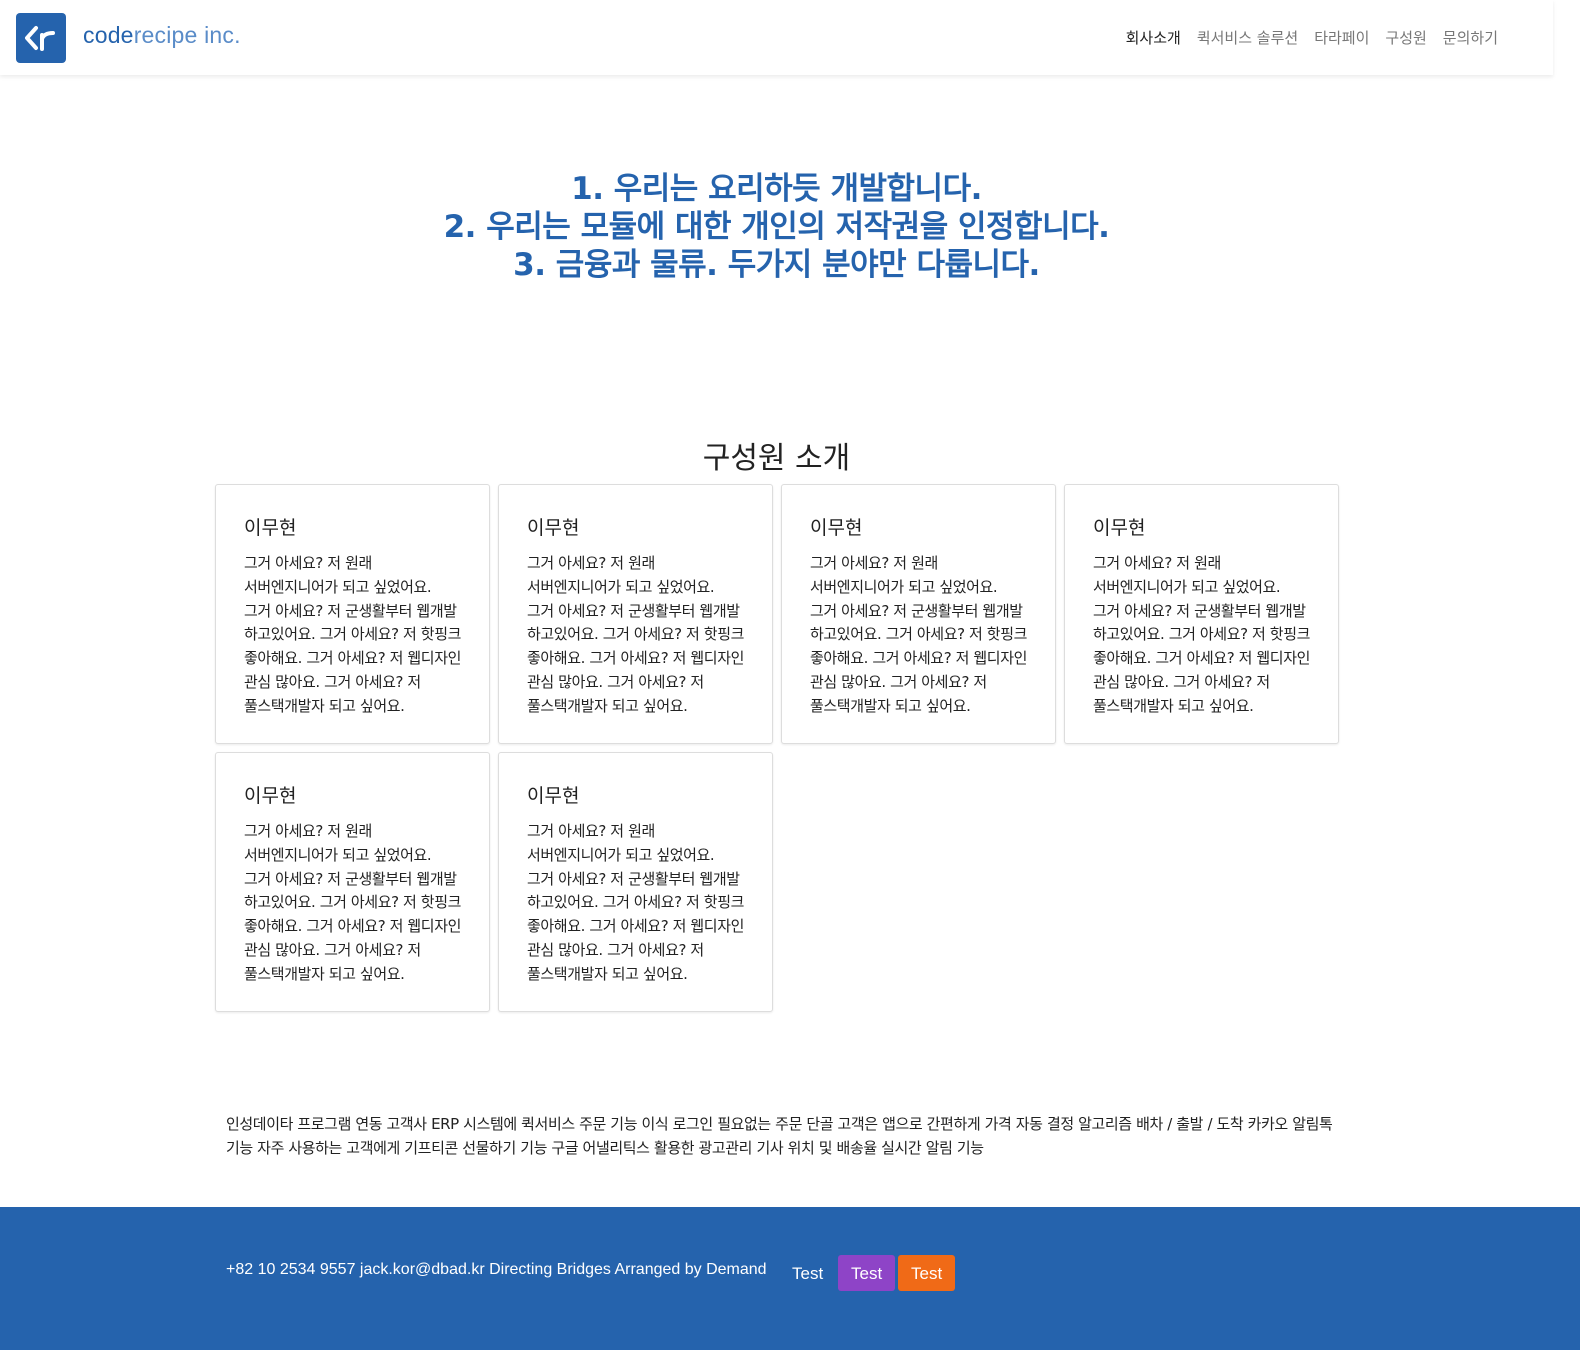  Describe the element at coordinates (867, 1273) in the screenshot. I see `footer-test-button-purple: Test` at that location.